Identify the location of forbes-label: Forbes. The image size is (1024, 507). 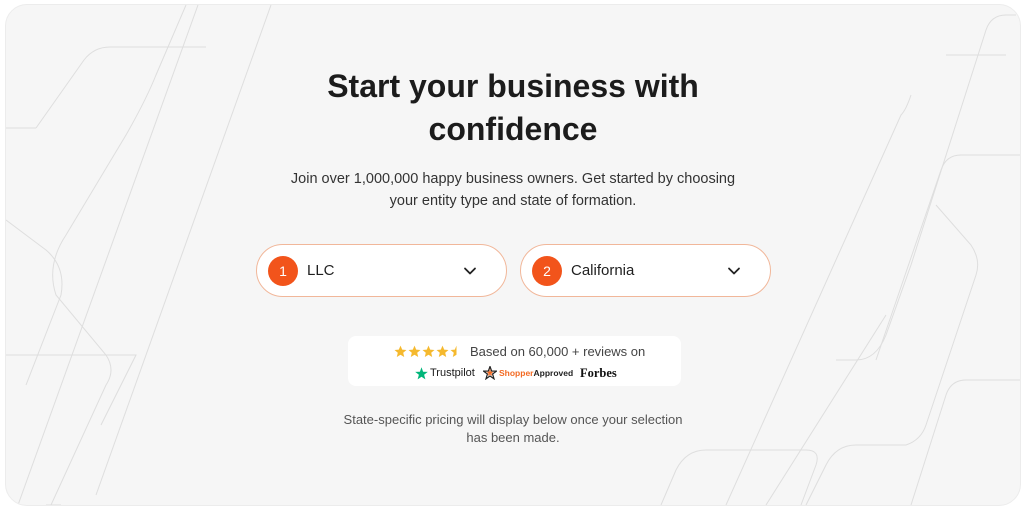
(598, 373).